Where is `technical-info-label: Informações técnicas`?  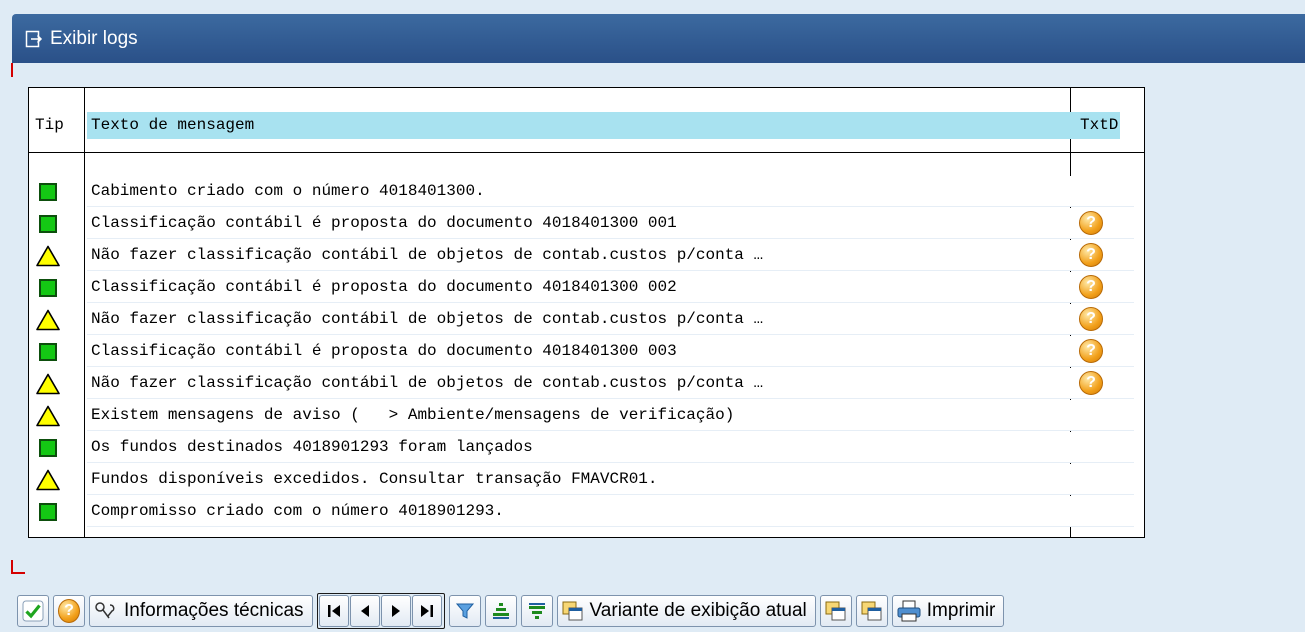 technical-info-label: Informações técnicas is located at coordinates (214, 610).